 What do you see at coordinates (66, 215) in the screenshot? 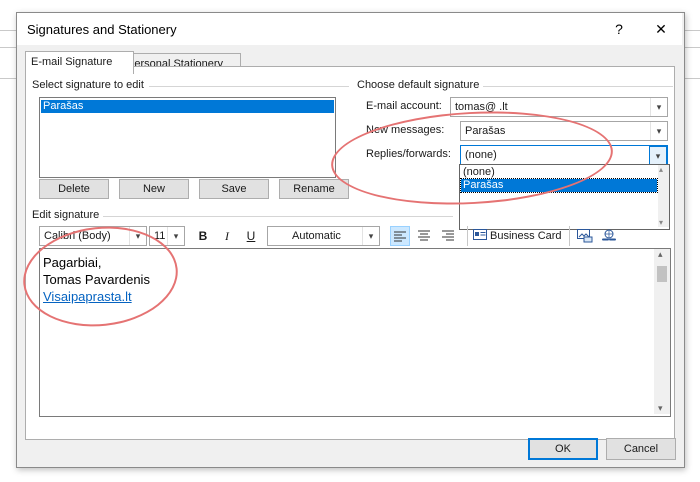
I see `edit-signature-label: Edit signature` at bounding box center [66, 215].